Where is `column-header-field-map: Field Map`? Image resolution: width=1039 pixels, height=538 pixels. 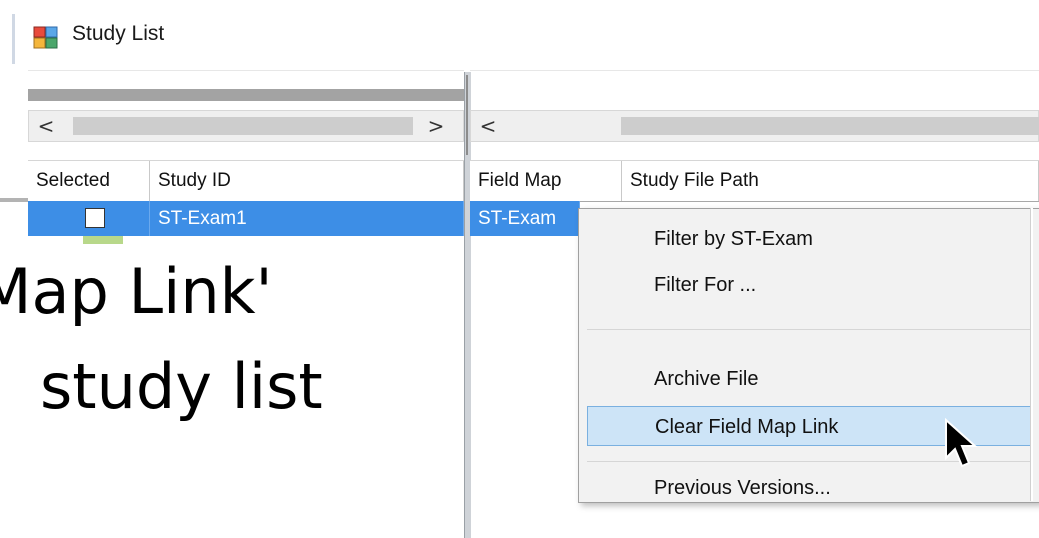 column-header-field-map: Field Map is located at coordinates (546, 181).